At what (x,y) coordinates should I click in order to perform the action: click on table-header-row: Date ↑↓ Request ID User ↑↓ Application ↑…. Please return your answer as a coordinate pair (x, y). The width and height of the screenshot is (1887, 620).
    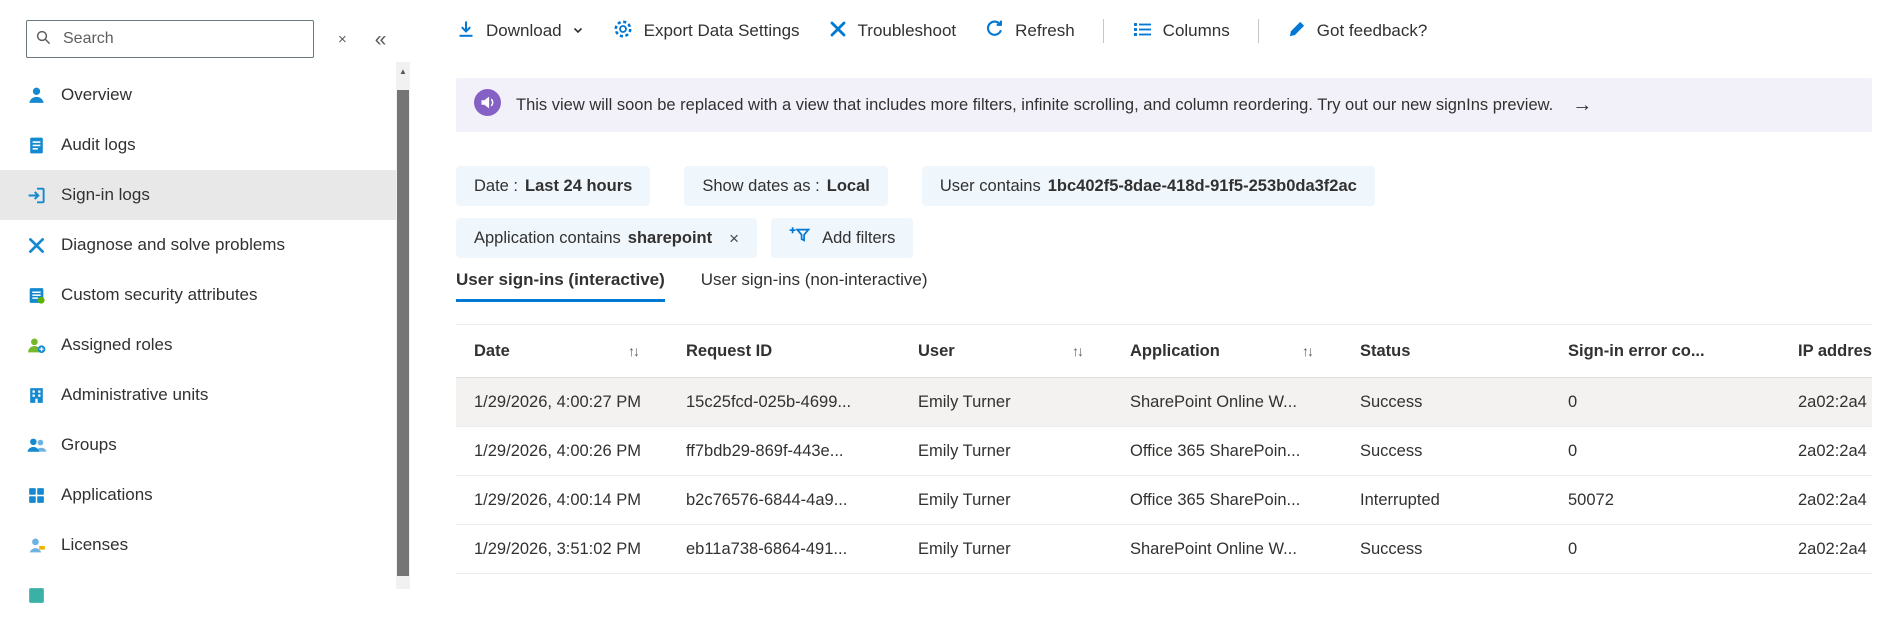
    Looking at the image, I should click on (1164, 351).